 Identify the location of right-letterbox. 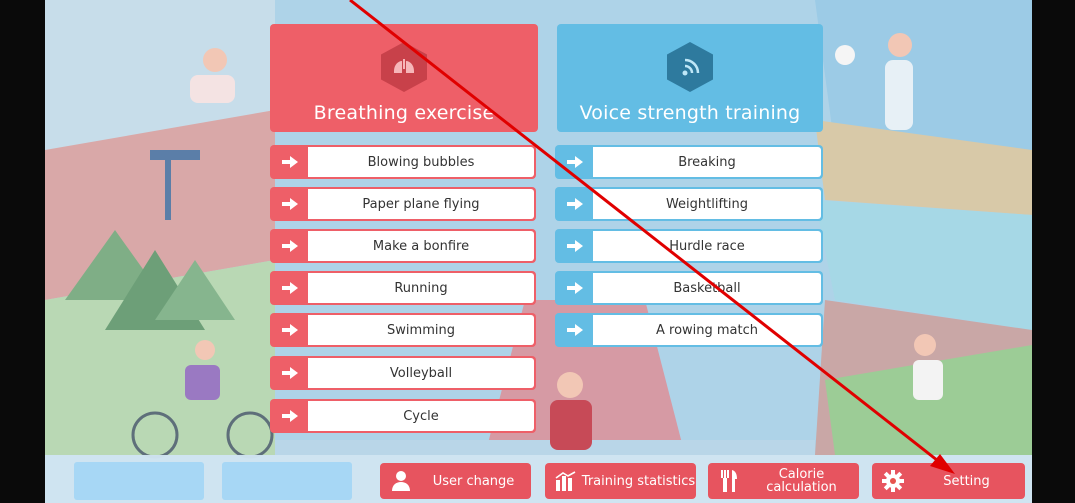
(1053, 251).